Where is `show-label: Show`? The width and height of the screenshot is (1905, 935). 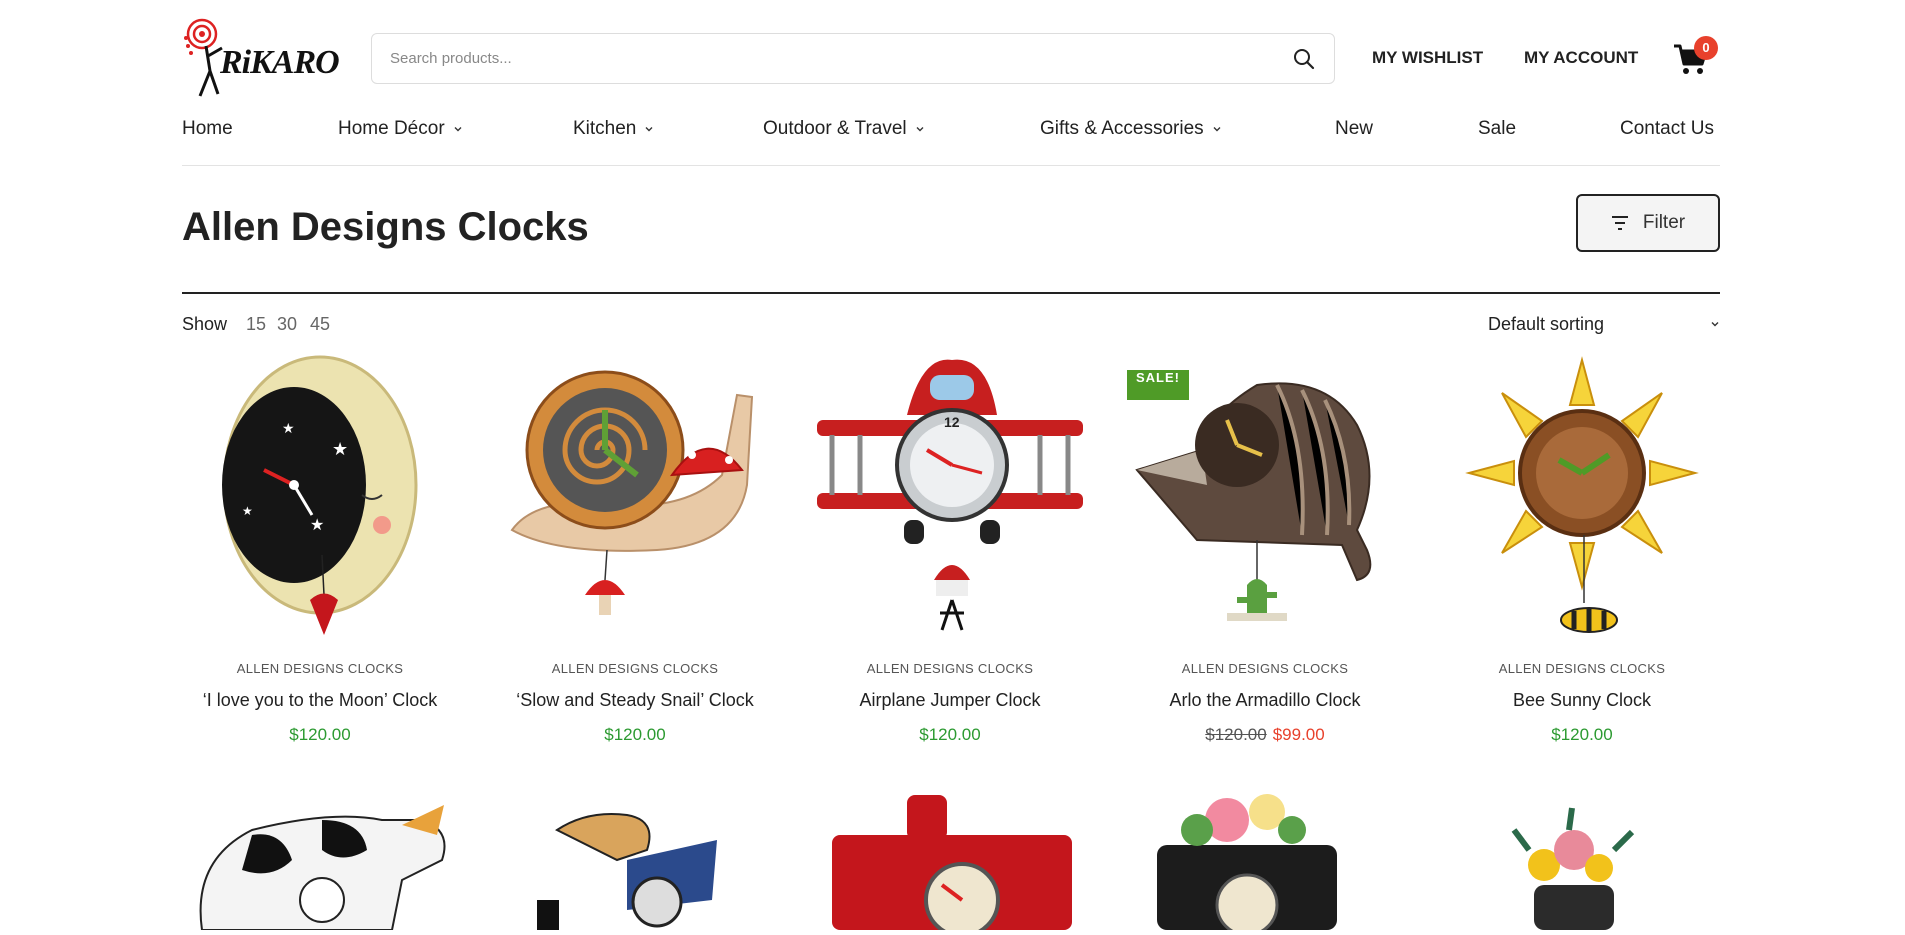 show-label: Show is located at coordinates (205, 324).